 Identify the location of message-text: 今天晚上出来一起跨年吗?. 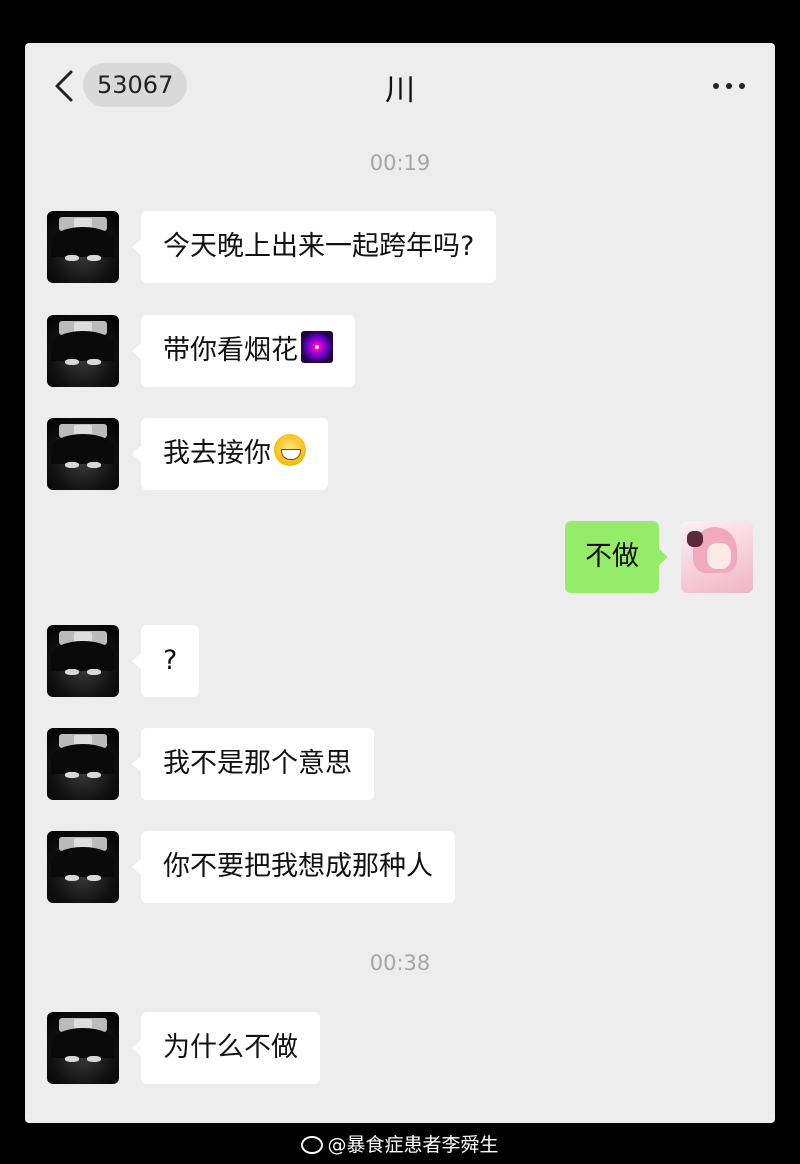
(319, 246).